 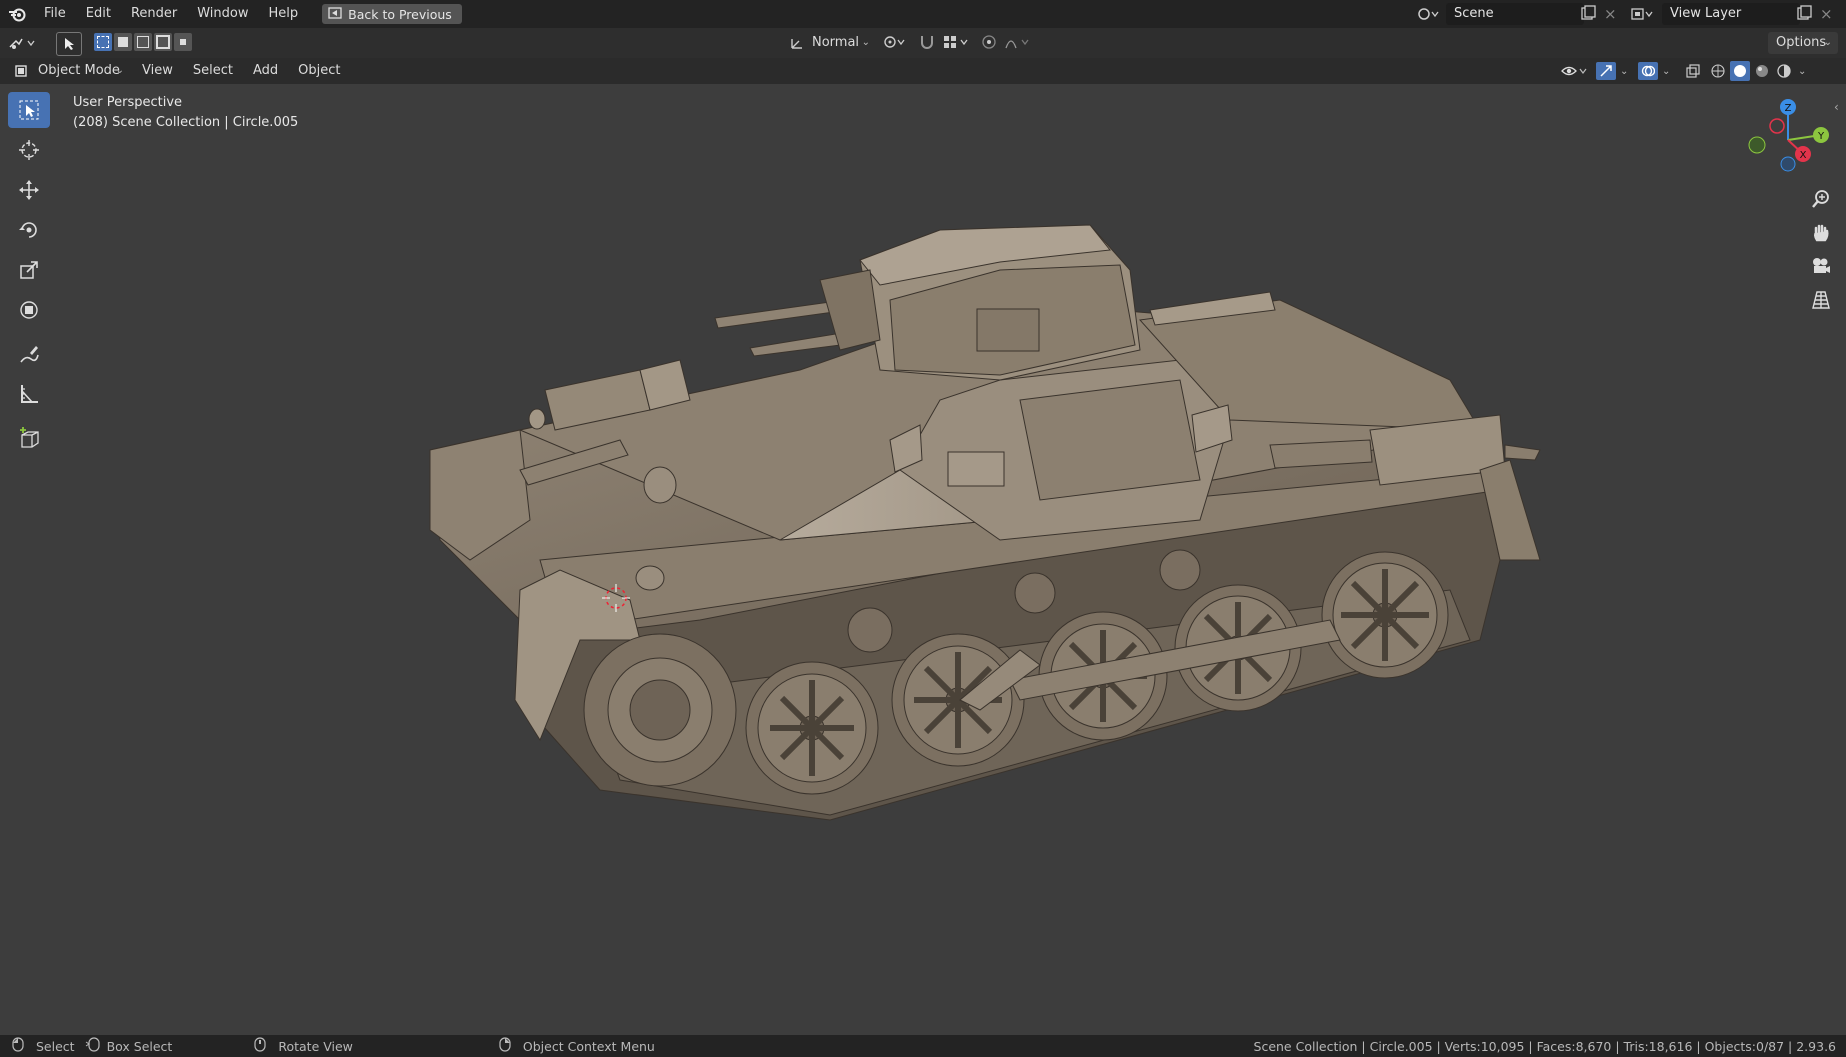 What do you see at coordinates (284, 14) in the screenshot?
I see `menu-help: Help` at bounding box center [284, 14].